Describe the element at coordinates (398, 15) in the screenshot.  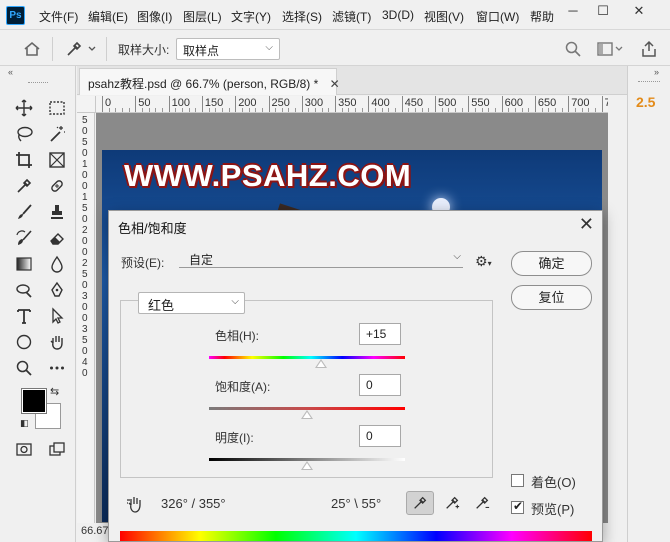
I see `menu-3d: 3D(D)` at that location.